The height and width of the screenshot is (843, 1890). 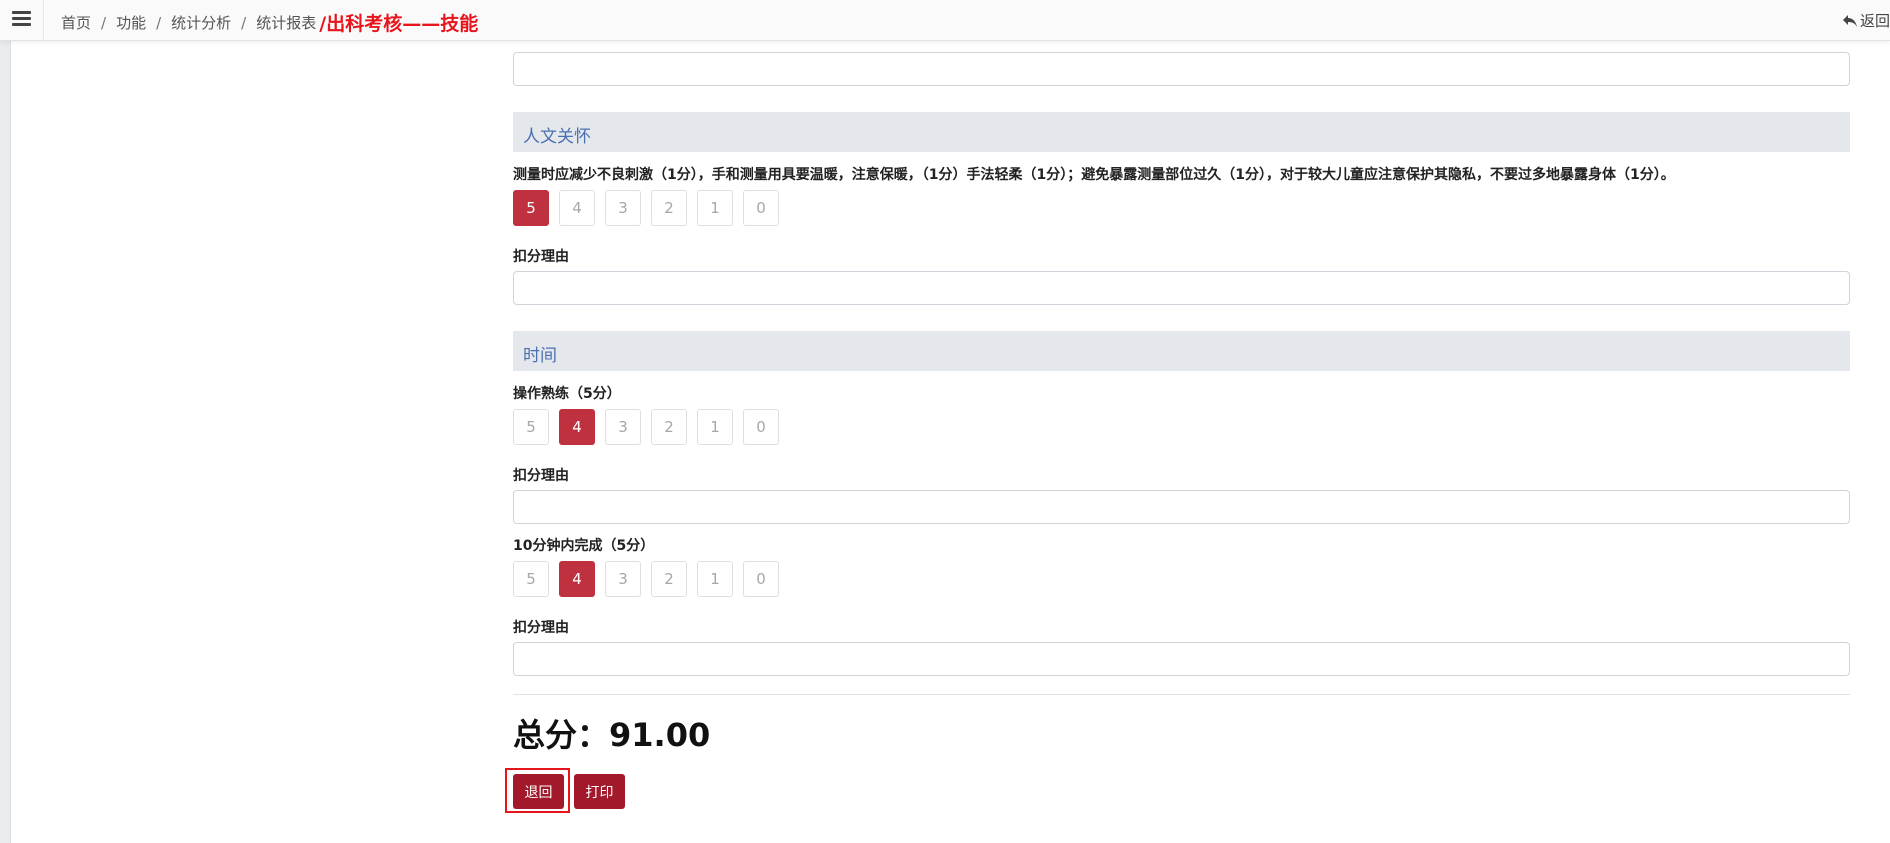 I want to click on criterion-ten-minutes: 10分钟内完成（5分）, so click(x=584, y=546).